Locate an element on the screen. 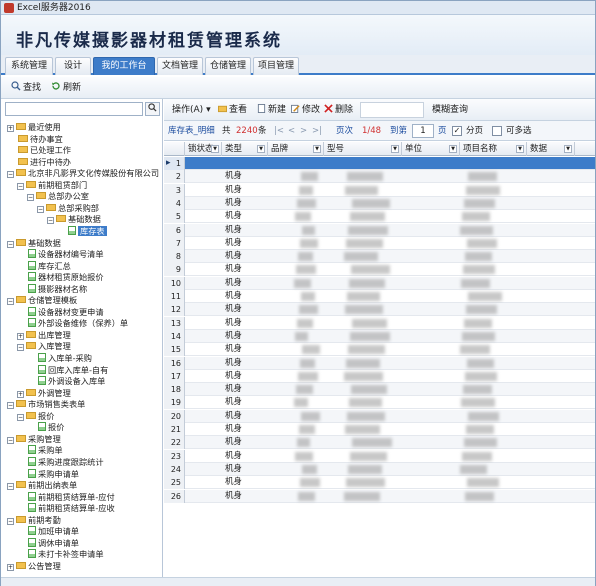  column-header: 项目名称 ▼ is located at coordinates (493, 149).